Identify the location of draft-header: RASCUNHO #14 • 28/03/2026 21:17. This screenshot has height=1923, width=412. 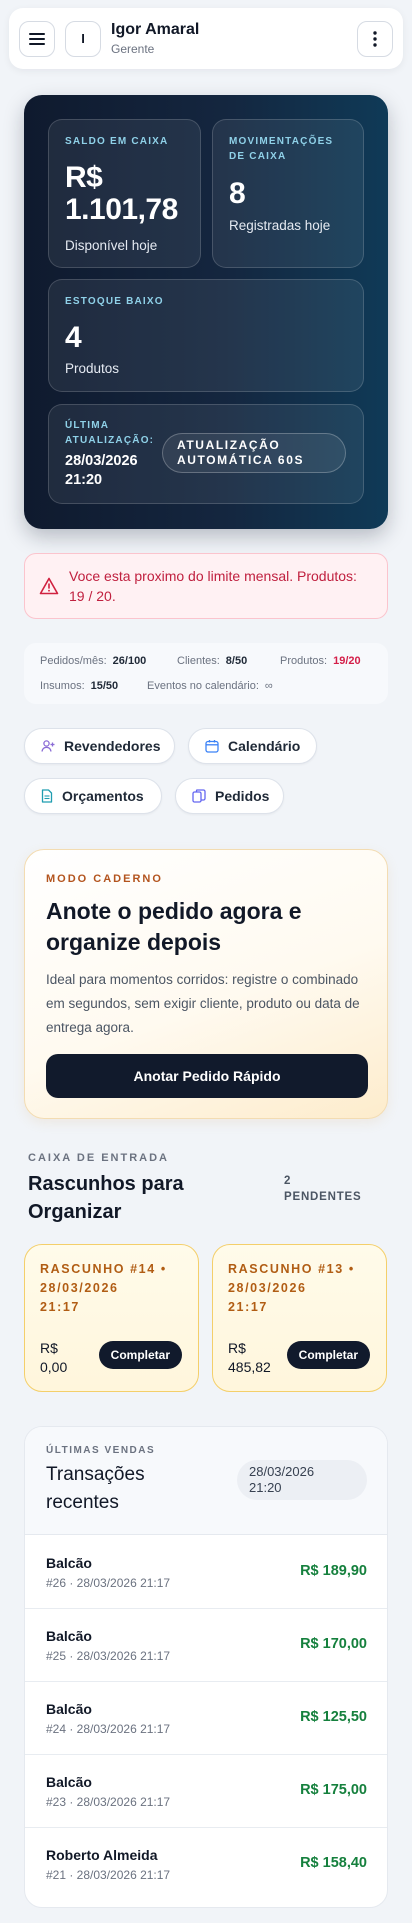
(115, 1288).